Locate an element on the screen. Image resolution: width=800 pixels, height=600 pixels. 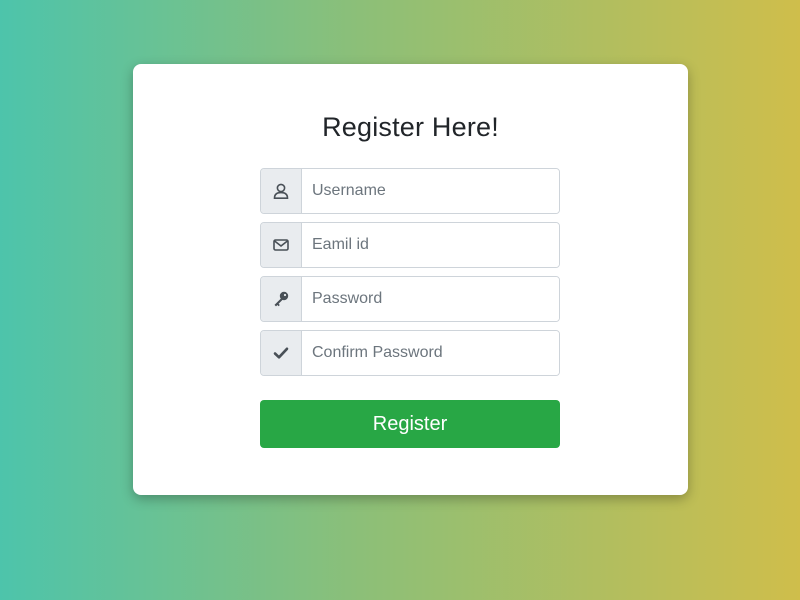
confirm-password-input is located at coordinates (430, 353).